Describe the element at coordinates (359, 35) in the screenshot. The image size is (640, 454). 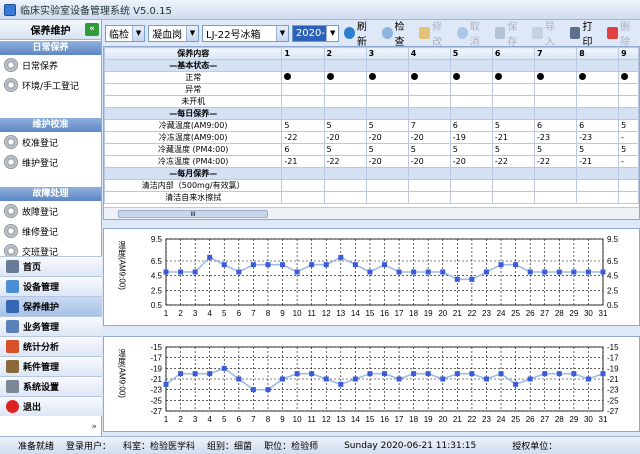
I see `refresh-button: 刷新` at that location.